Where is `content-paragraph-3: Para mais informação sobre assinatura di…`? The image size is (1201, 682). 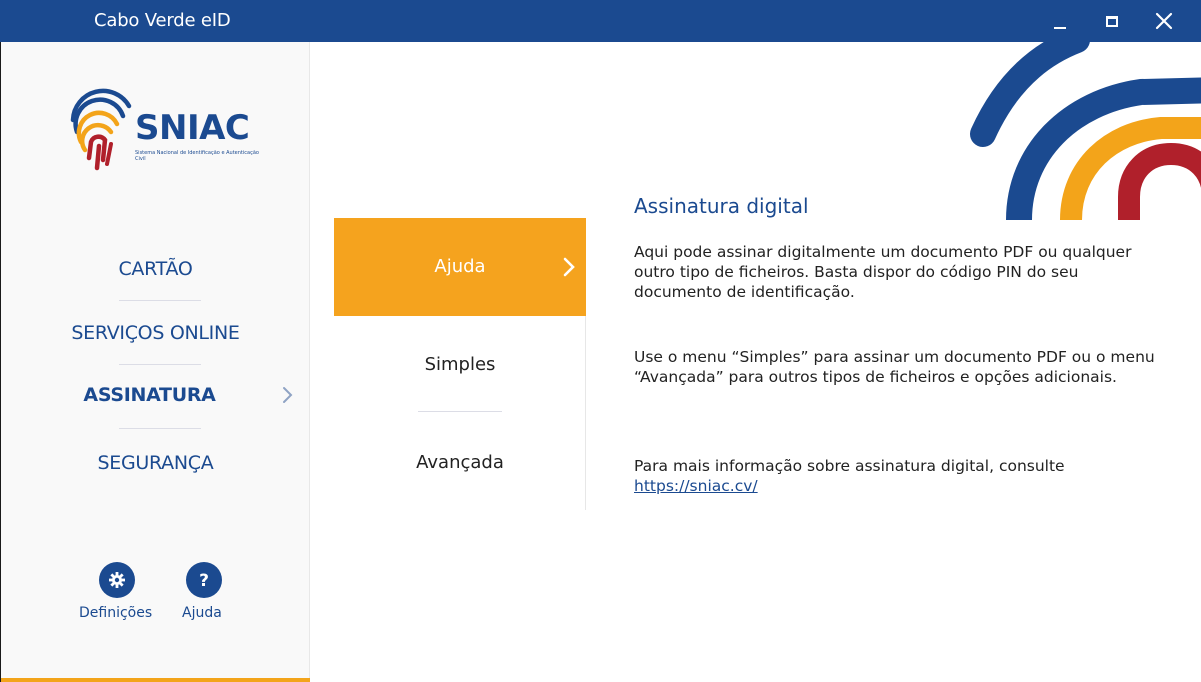
content-paragraph-3: Para mais informação sobre assinatura di… is located at coordinates (902, 476).